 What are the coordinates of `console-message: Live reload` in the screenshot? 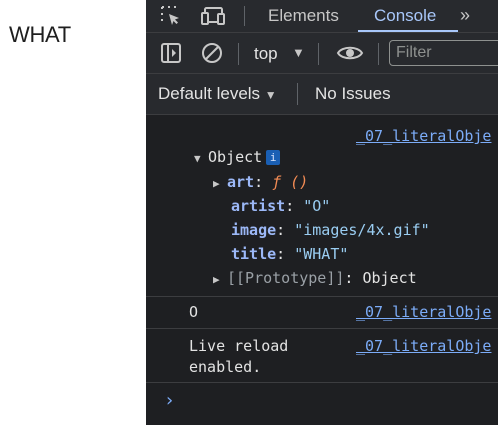 It's located at (239, 346).